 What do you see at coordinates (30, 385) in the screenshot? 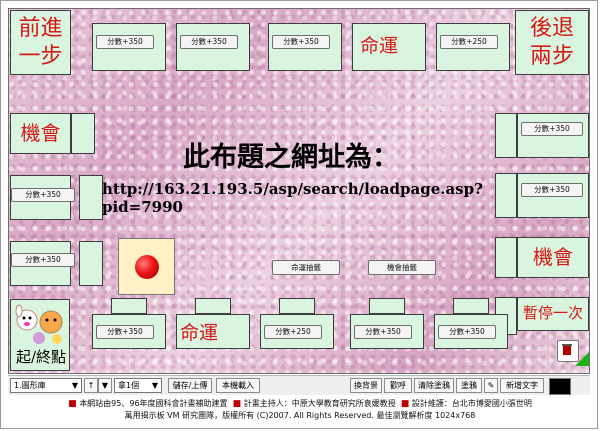
I see `library-select-value: 1.圖形庫` at bounding box center [30, 385].